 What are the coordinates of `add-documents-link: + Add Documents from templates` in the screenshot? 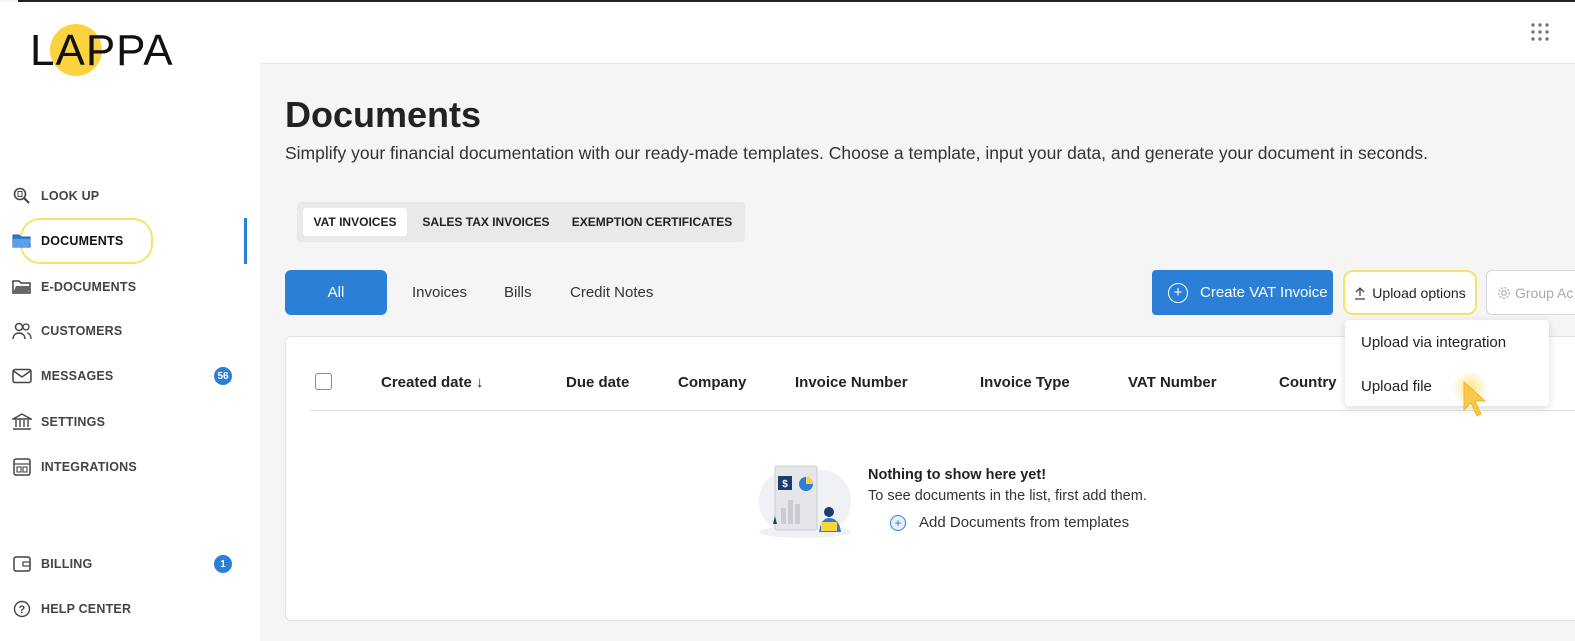 It's located at (1009, 522).